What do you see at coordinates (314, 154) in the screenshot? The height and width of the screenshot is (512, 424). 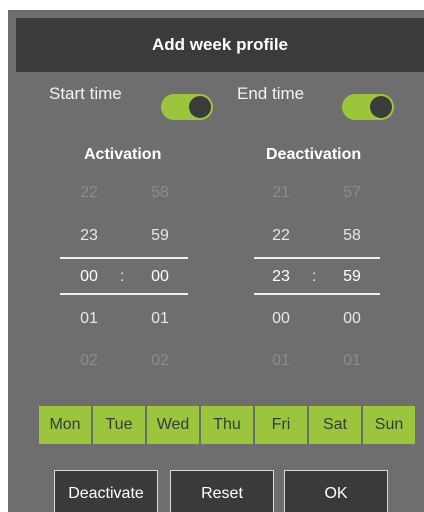 I see `deactivation-heading: Deactivation` at bounding box center [314, 154].